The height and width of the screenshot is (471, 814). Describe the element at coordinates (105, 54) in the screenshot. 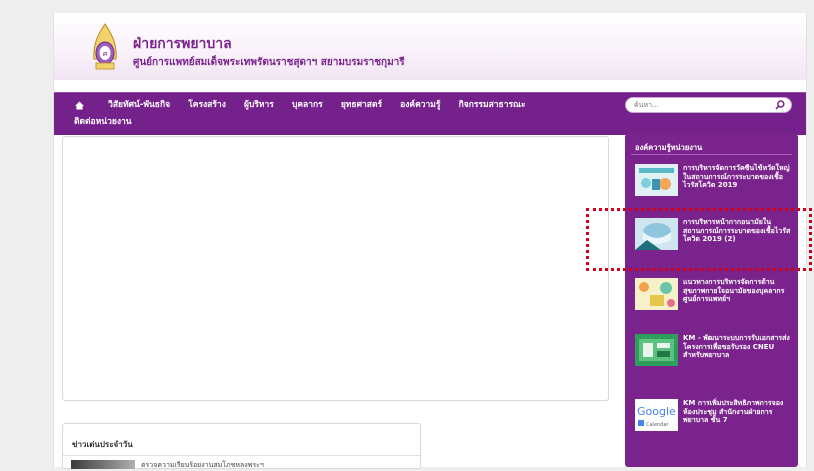

I see `svg-text: ศ` at that location.